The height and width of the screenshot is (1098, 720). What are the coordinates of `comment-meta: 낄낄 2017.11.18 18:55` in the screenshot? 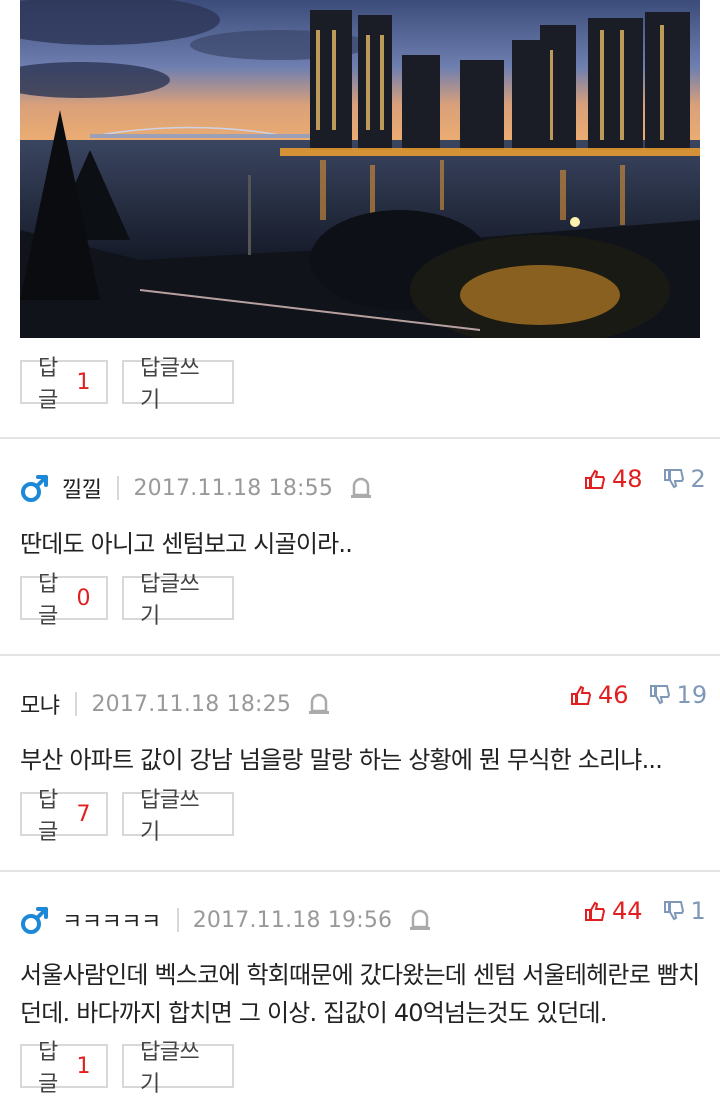 It's located at (196, 488).